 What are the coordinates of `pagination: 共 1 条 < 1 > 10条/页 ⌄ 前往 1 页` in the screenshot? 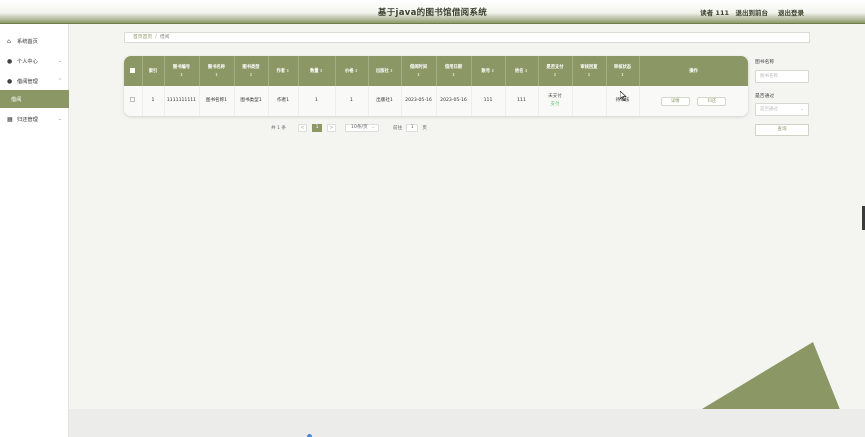 It's located at (349, 127).